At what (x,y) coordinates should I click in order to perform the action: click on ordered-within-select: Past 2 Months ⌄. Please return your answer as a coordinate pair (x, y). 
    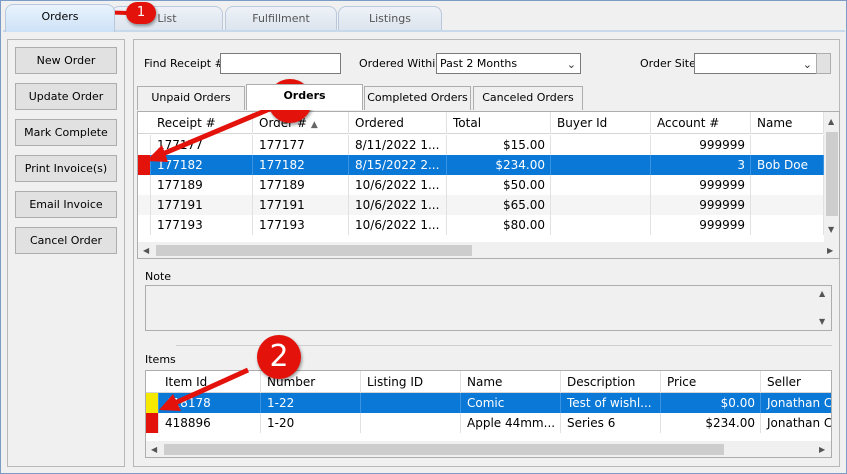
    Looking at the image, I should click on (508, 63).